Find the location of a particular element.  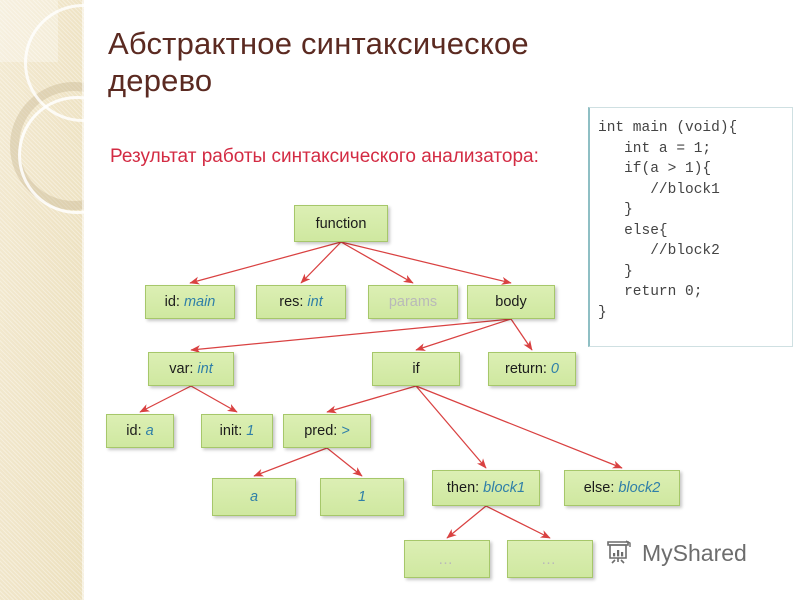

watermark: MyShared is located at coordinates (675, 553).